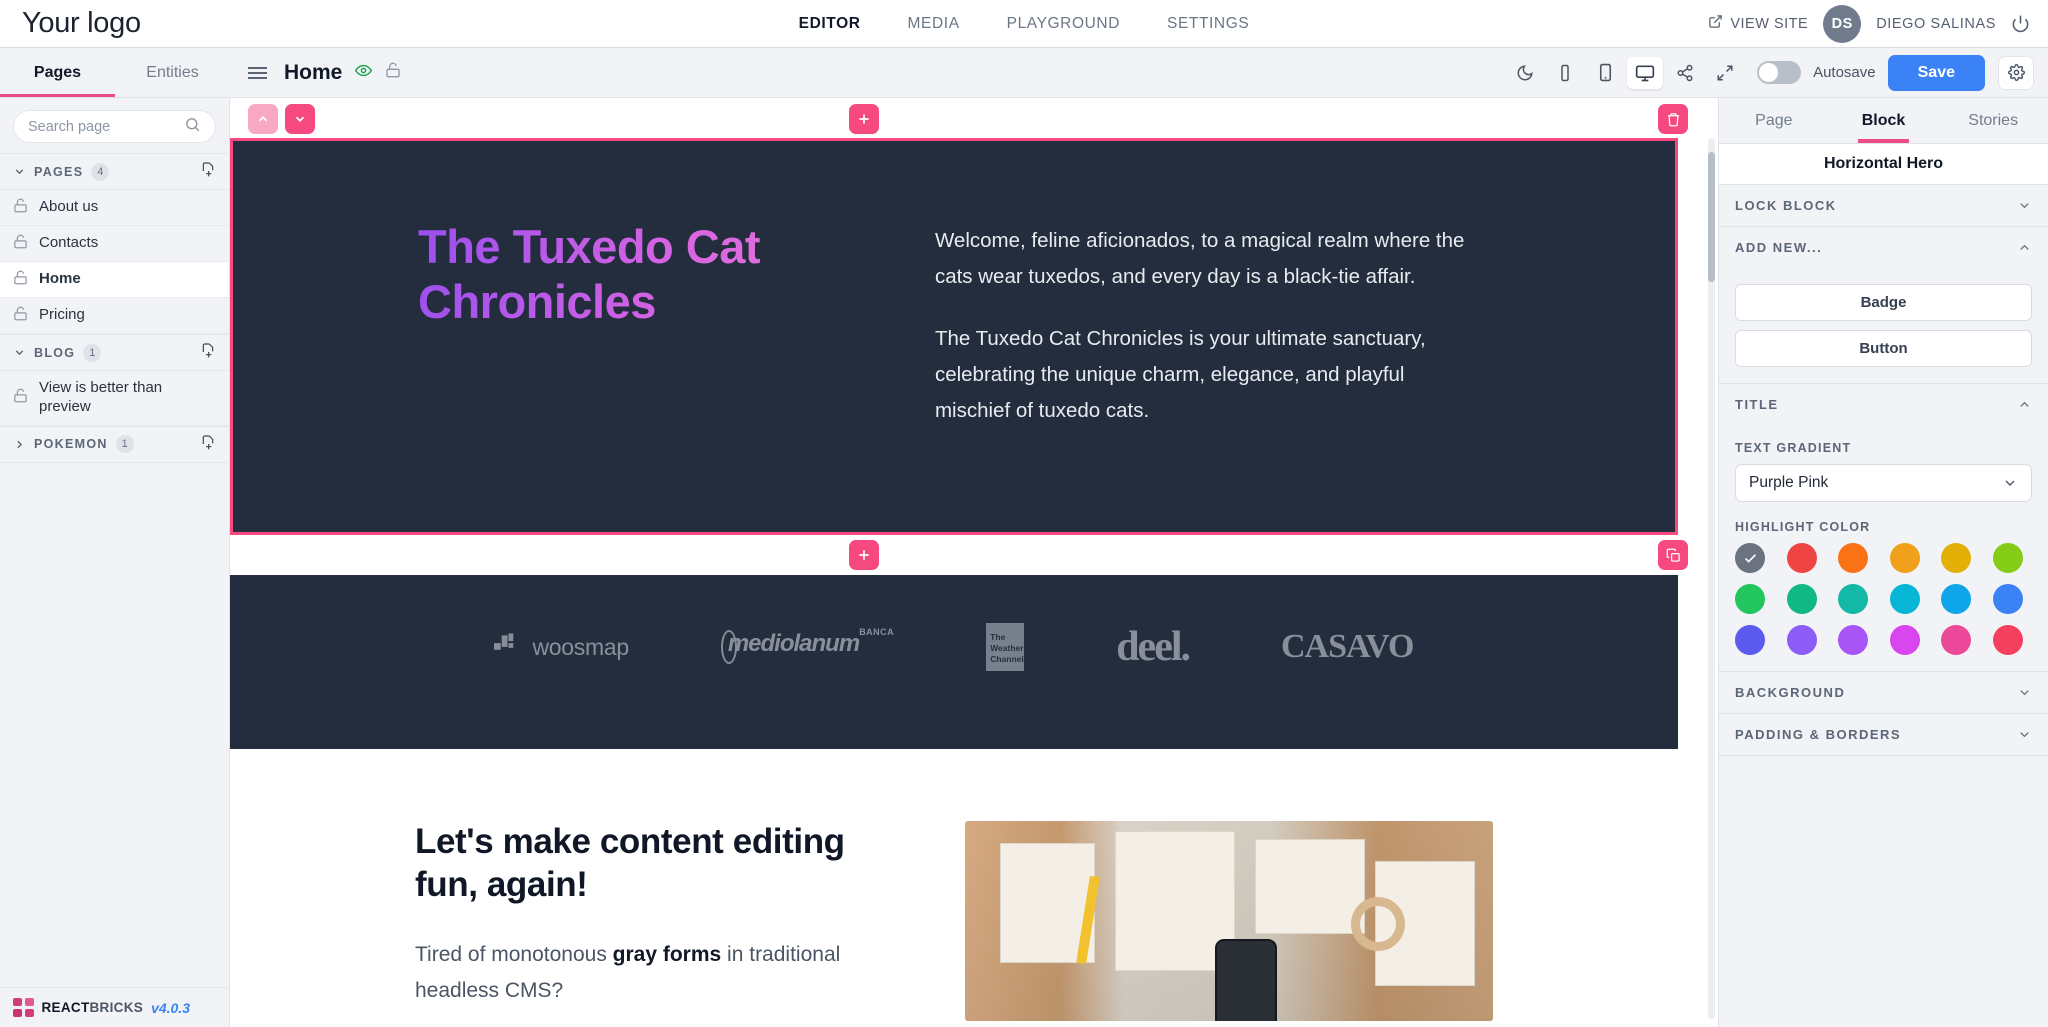  Describe the element at coordinates (1063, 24) in the screenshot. I see `nav-item-playground: PLAYGROUND` at that location.